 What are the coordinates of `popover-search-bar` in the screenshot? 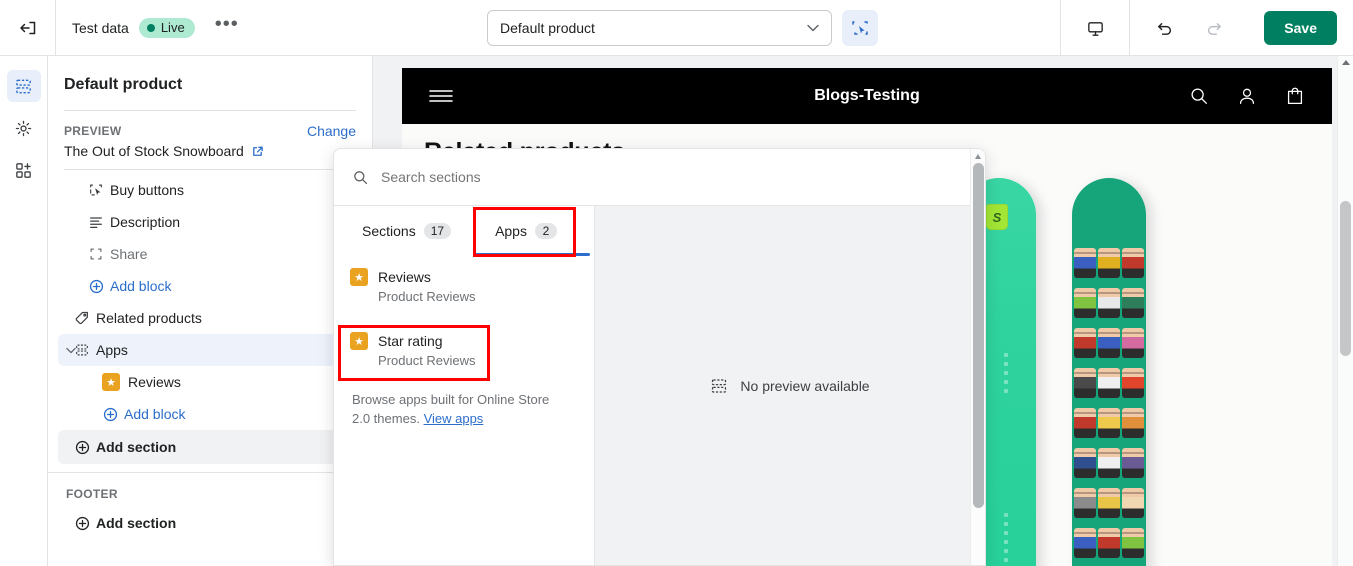 It's located at (659, 177).